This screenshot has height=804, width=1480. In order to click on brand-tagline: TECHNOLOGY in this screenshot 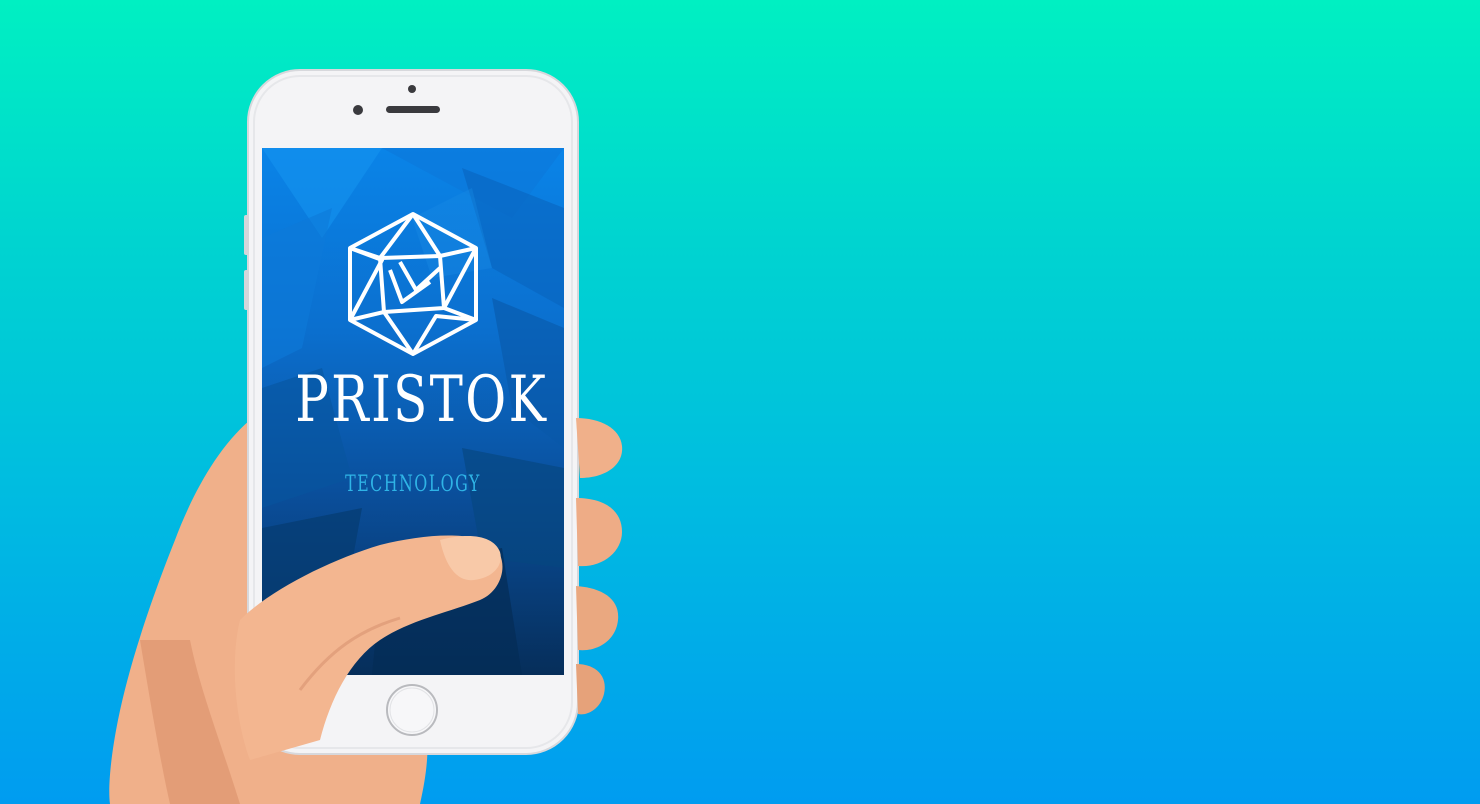, I will do `click(413, 484)`.